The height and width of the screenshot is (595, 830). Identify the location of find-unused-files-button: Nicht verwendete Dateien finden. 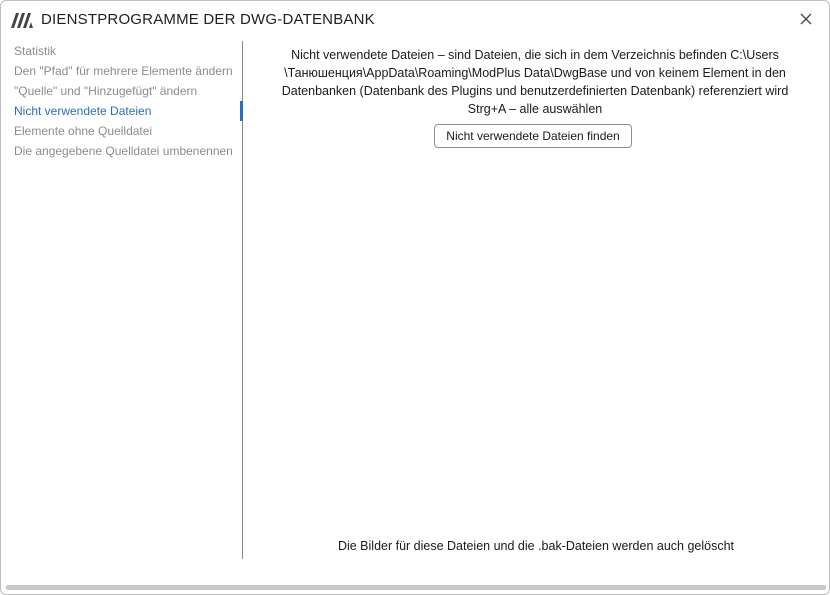
(533, 136).